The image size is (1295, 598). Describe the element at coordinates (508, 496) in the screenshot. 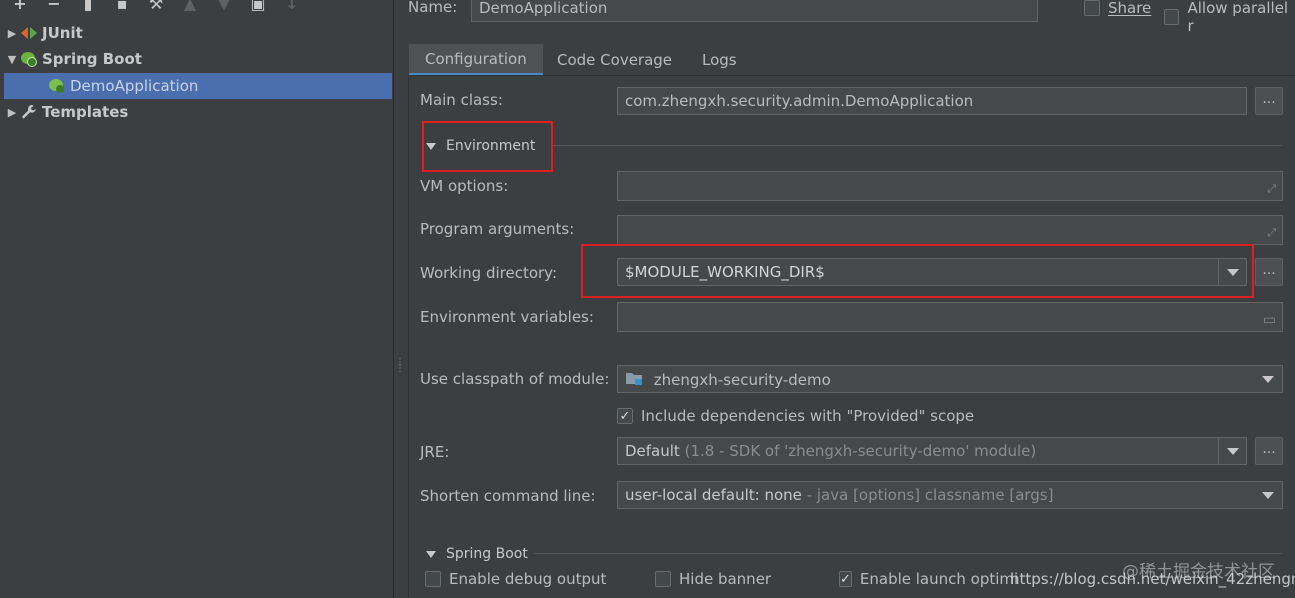

I see `shorten-command-line-label: Shorten command line:` at that location.